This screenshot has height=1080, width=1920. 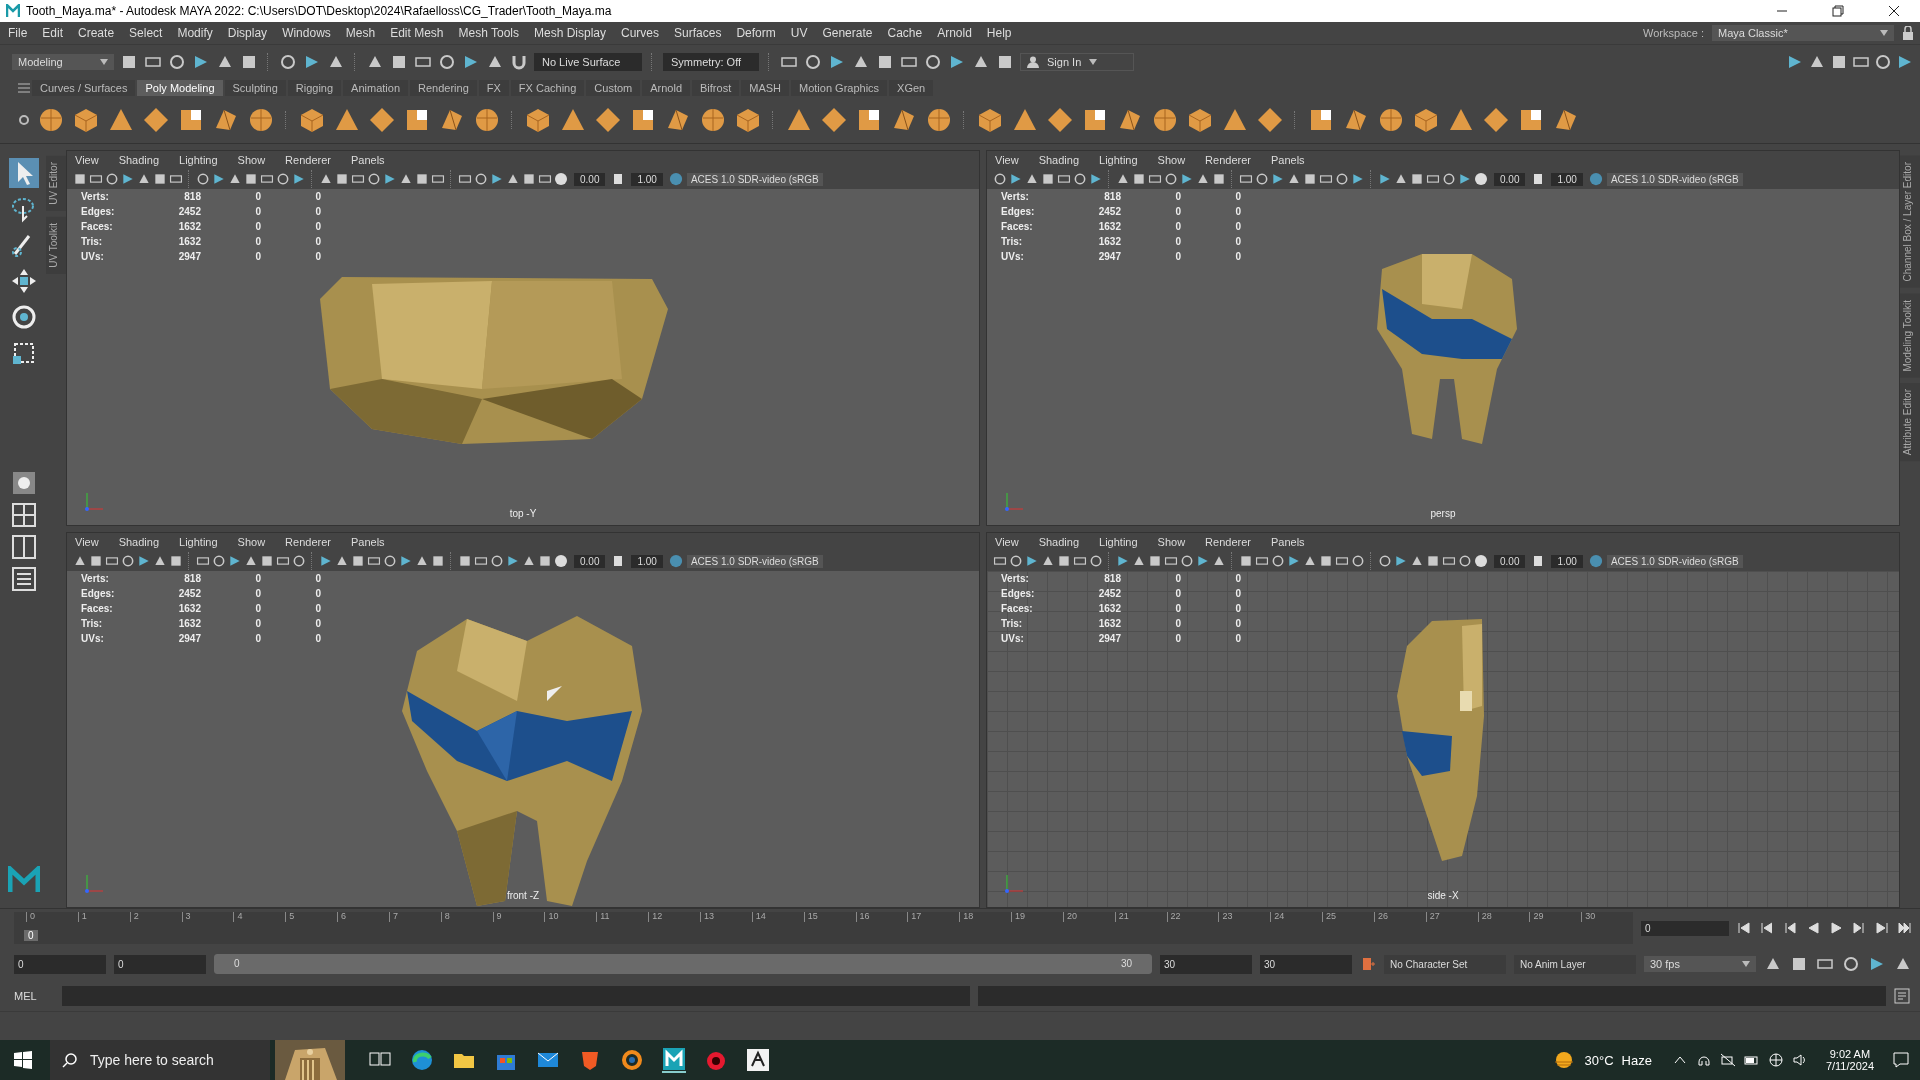 I want to click on menu-item: Select, so click(x=146, y=33).